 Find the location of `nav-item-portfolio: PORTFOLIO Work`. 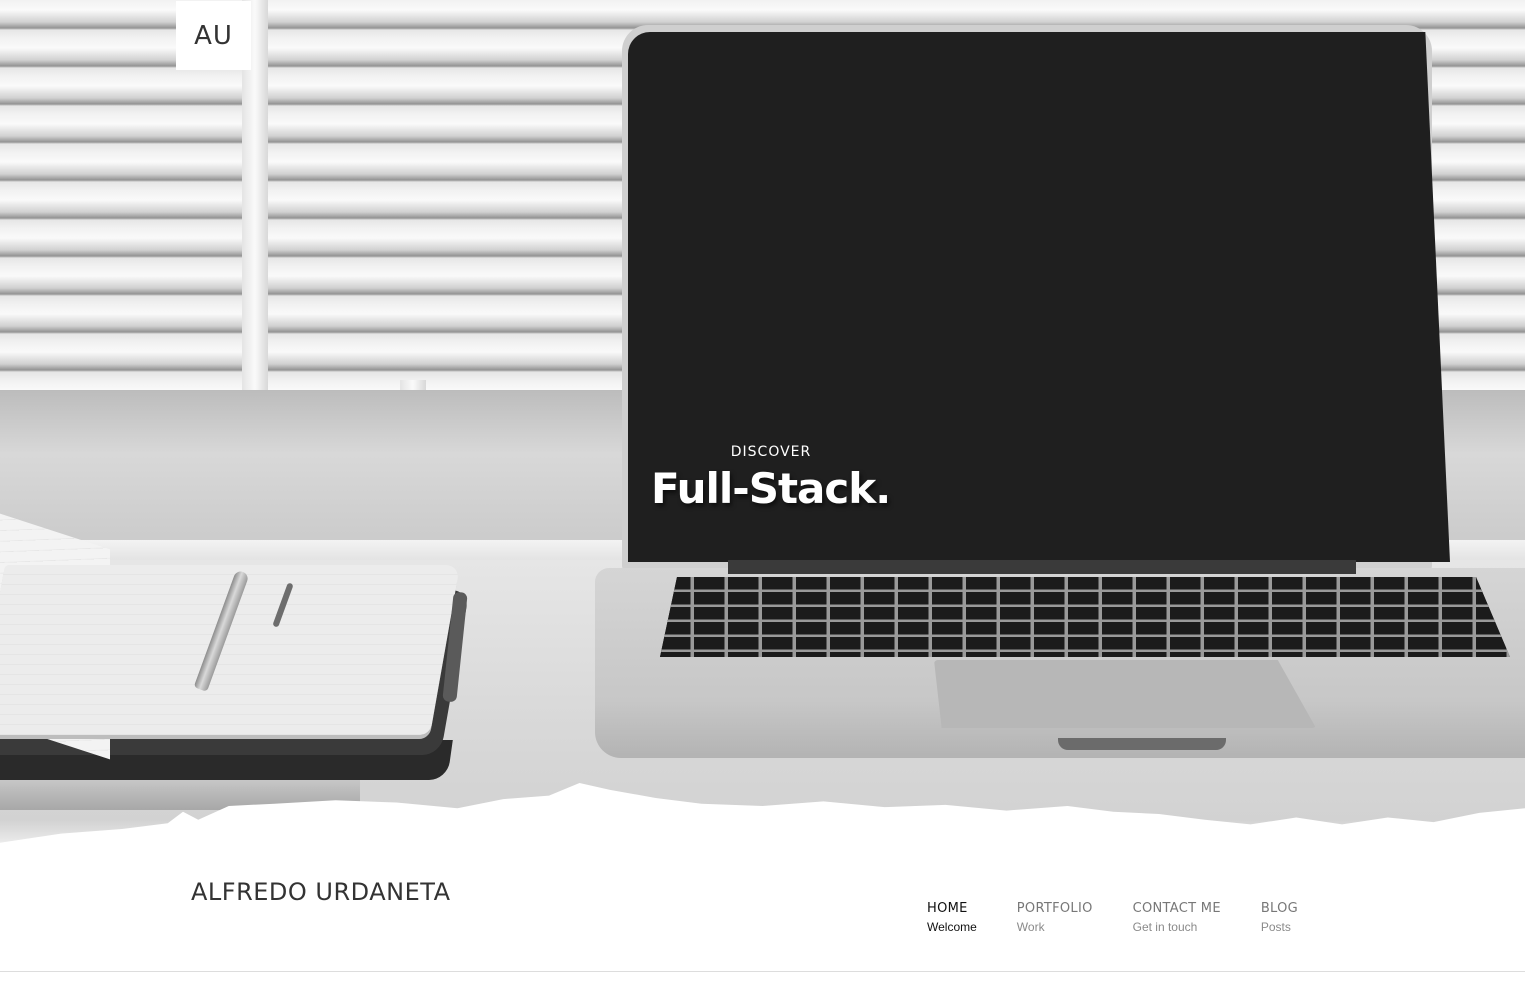

nav-item-portfolio: PORTFOLIO Work is located at coordinates (1055, 918).